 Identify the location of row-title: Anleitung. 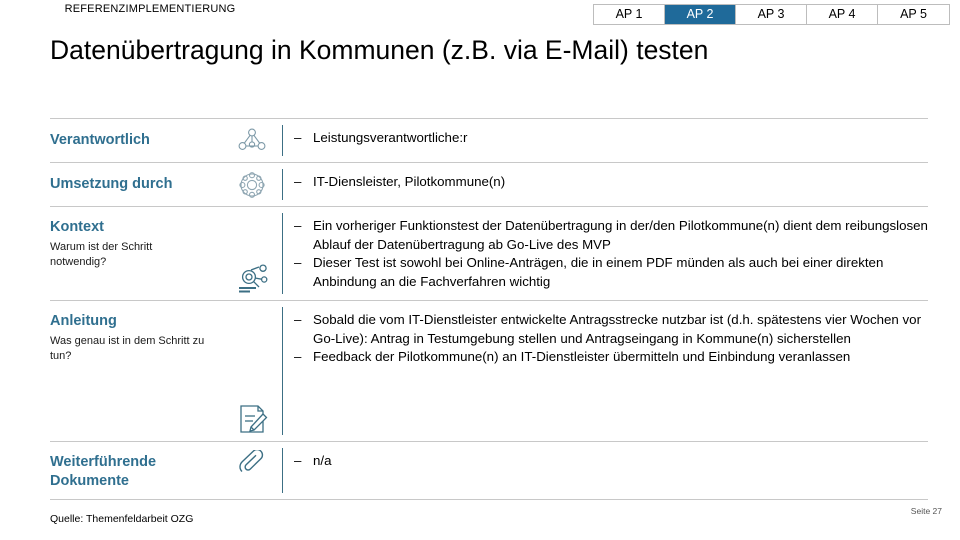
(83, 321).